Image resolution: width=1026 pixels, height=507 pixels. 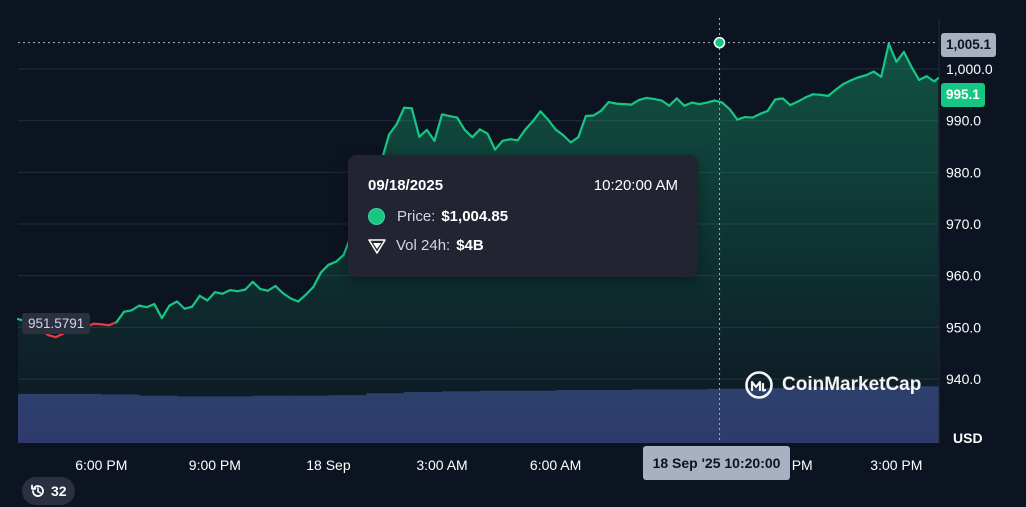 What do you see at coordinates (328, 465) in the screenshot?
I see `x-tick-label: 18 Sep` at bounding box center [328, 465].